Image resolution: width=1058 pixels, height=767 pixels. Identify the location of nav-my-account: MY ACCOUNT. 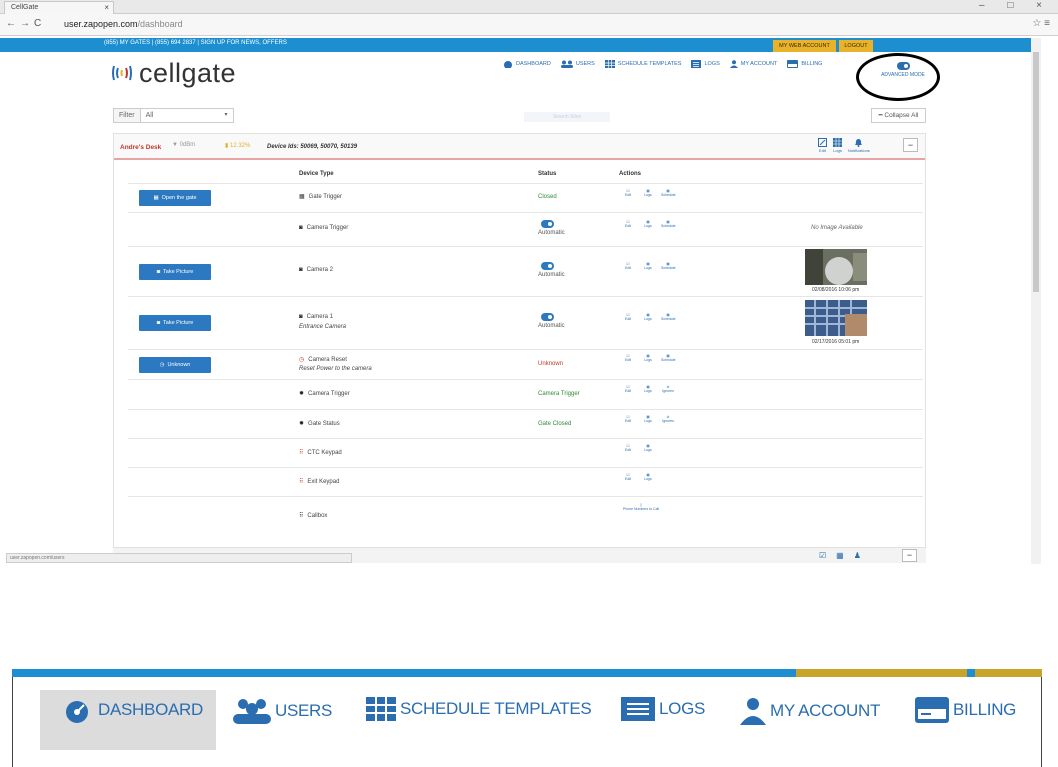
(753, 64).